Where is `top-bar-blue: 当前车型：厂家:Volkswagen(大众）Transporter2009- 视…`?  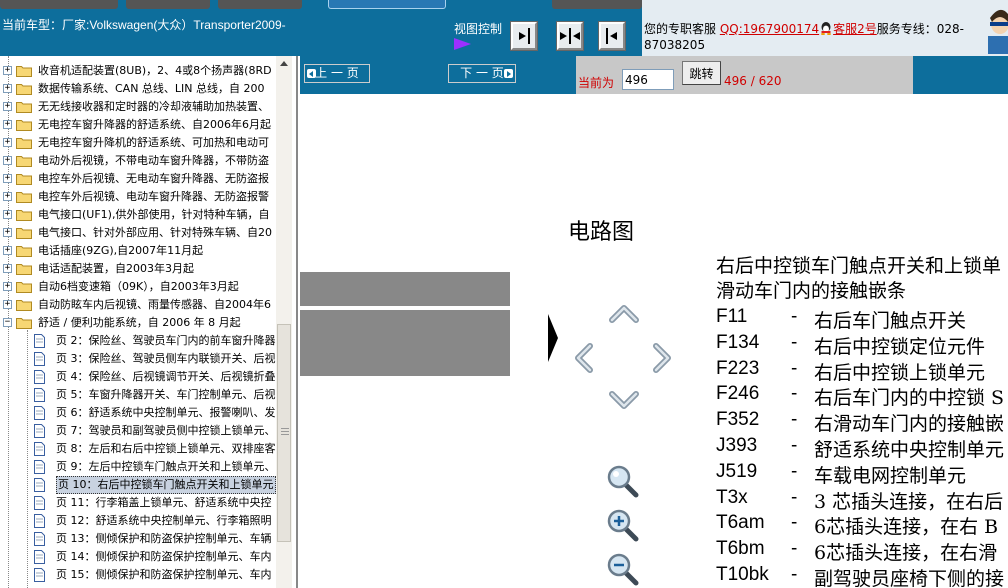
top-bar-blue: 当前车型：厂家:Volkswagen(大众）Transporter2009- 视… is located at coordinates (321, 28).